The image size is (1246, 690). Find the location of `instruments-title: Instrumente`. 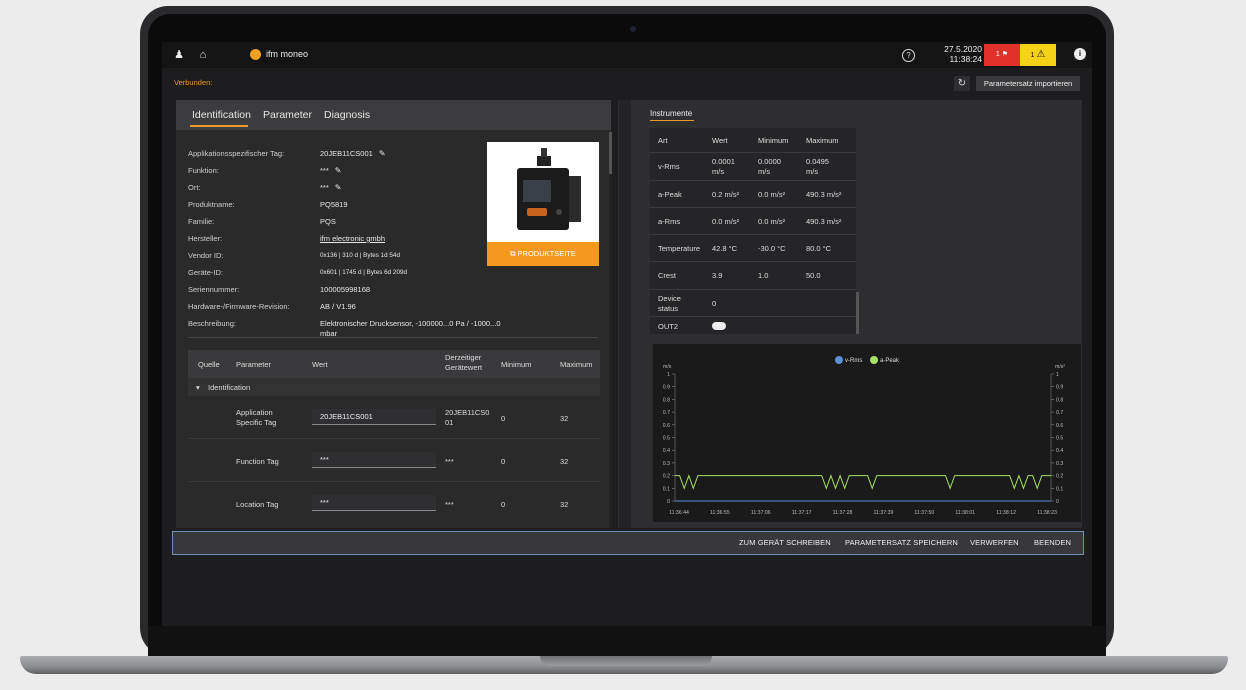

instruments-title: Instrumente is located at coordinates (671, 113).